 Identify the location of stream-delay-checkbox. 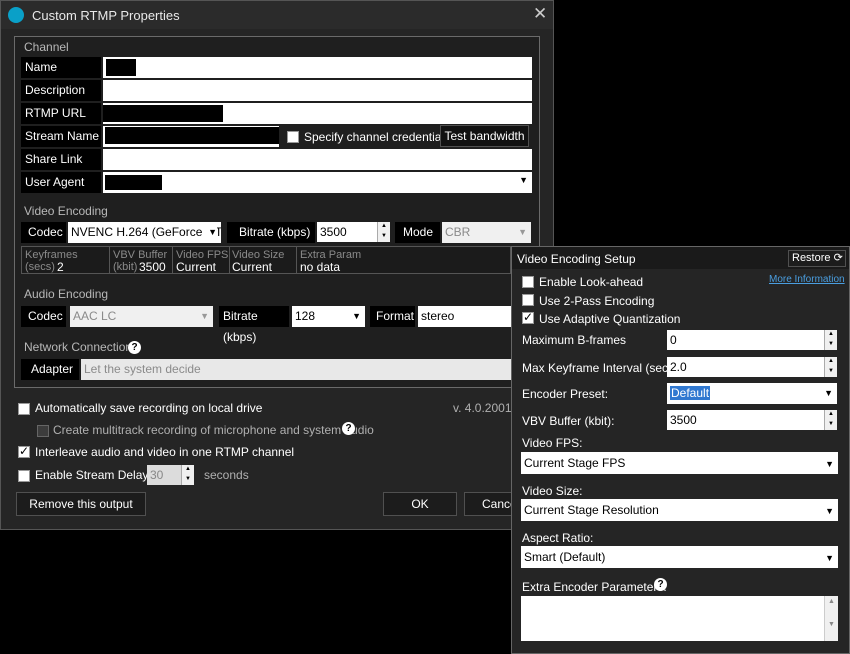
(24, 476).